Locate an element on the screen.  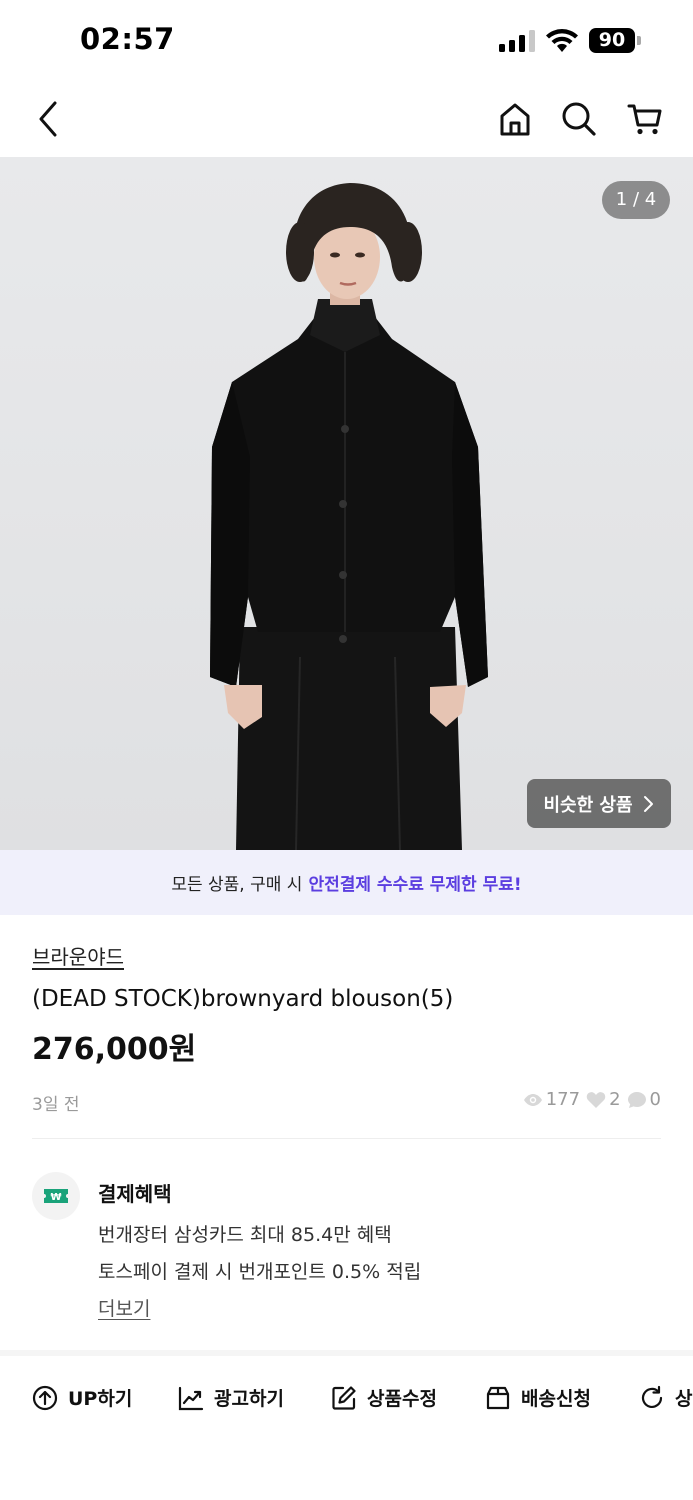
payment-benefit-icon: ₩ is located at coordinates (56, 1196).